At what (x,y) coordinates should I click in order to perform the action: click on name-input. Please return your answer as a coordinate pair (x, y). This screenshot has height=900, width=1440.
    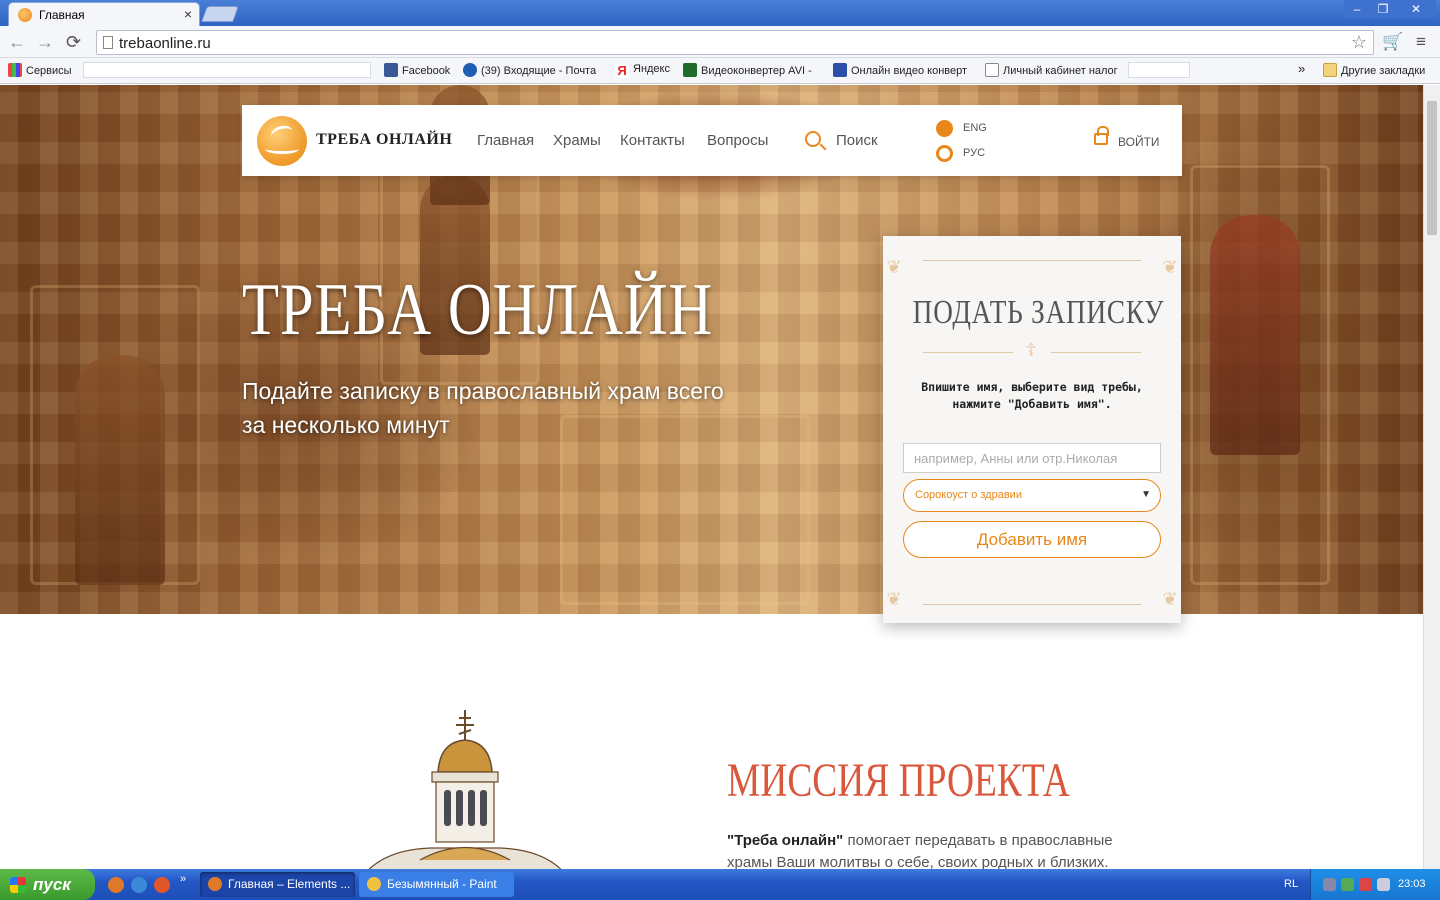
    Looking at the image, I should click on (1032, 458).